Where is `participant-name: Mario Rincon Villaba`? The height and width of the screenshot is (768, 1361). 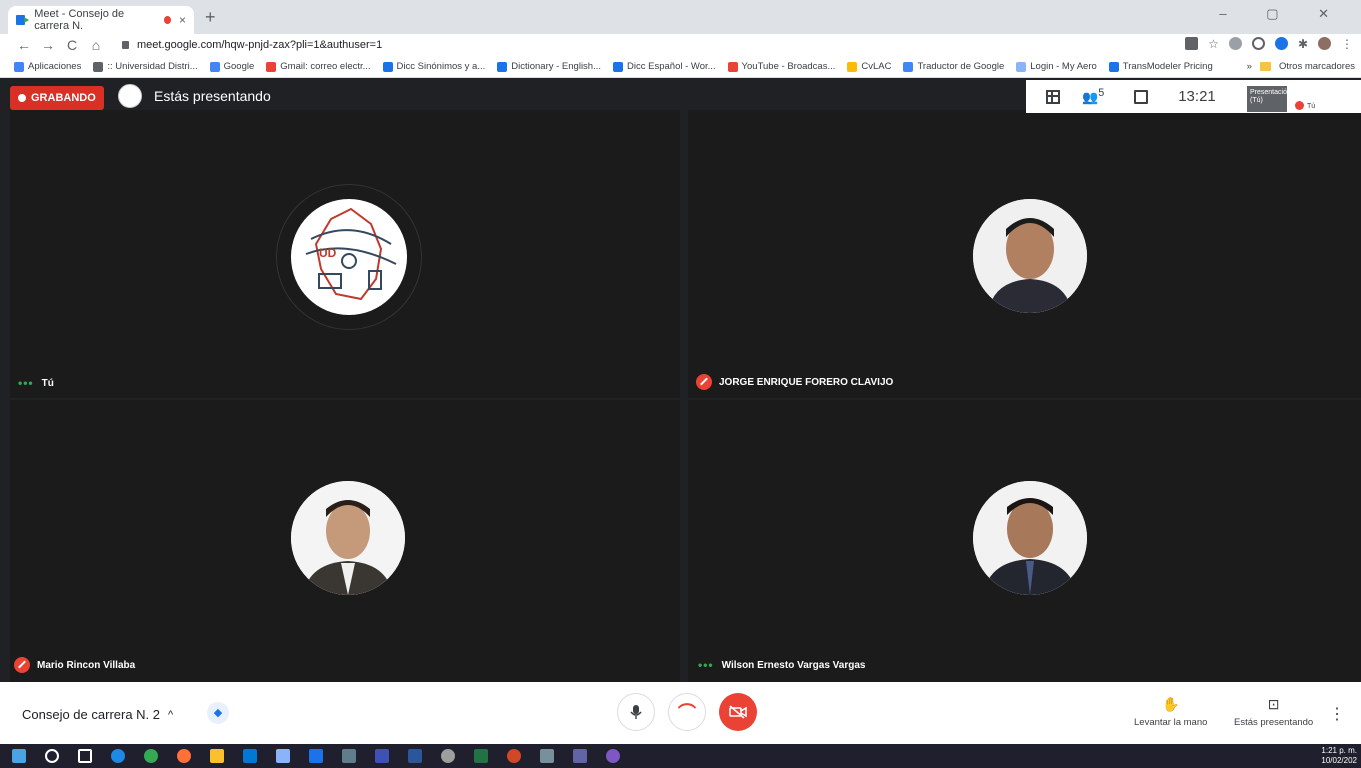 participant-name: Mario Rincon Villaba is located at coordinates (86, 665).